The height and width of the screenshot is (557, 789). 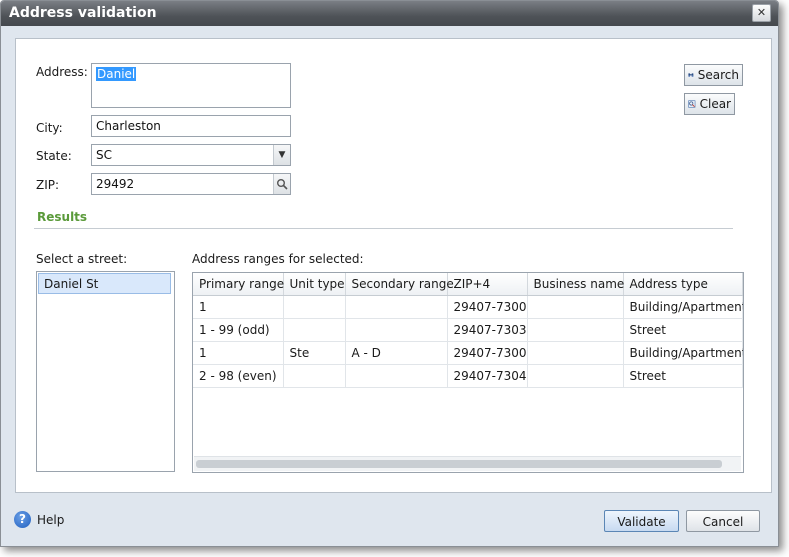 I want to click on column-header: Unit type, so click(x=314, y=284).